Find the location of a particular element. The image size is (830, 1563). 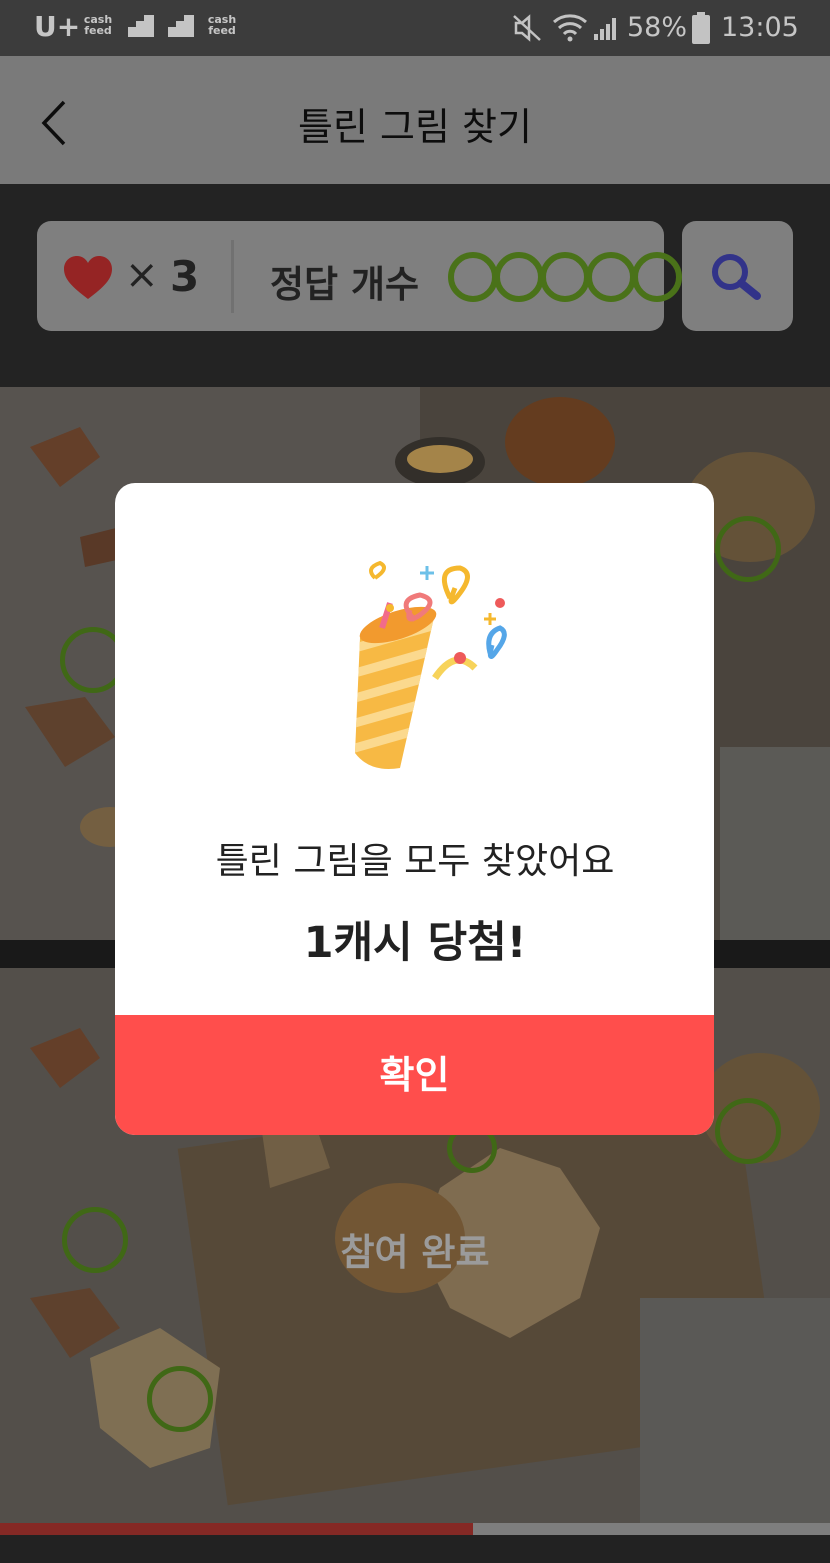

mute-icon is located at coordinates (527, 28).